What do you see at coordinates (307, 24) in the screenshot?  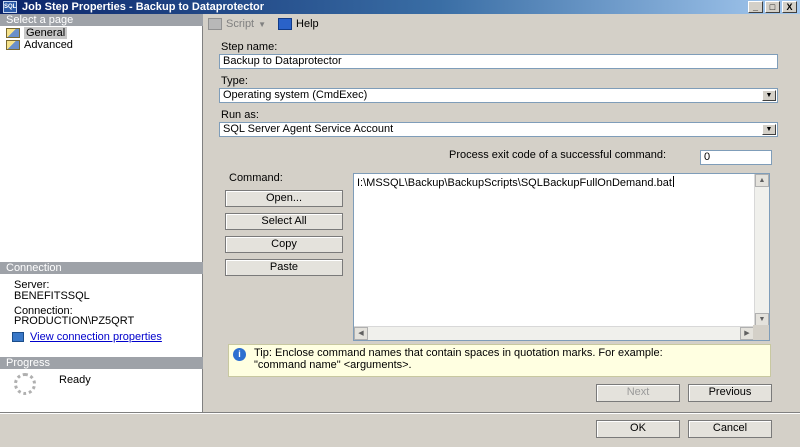 I see `help-label: Help` at bounding box center [307, 24].